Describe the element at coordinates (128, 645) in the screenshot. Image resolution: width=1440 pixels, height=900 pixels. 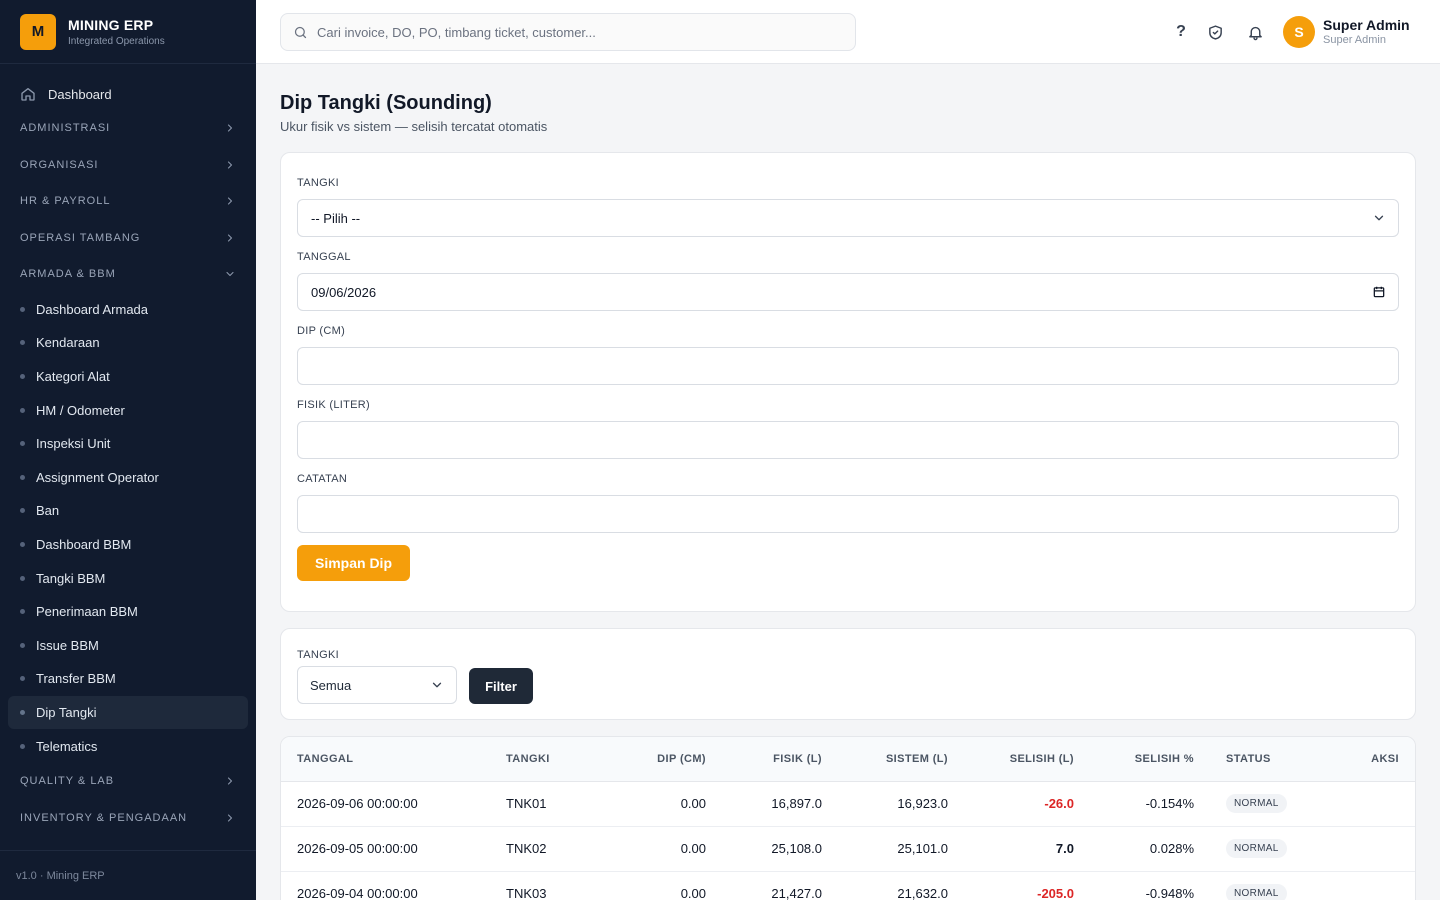
I see `sidebar-item-issue-bbm: Issue BBM` at that location.